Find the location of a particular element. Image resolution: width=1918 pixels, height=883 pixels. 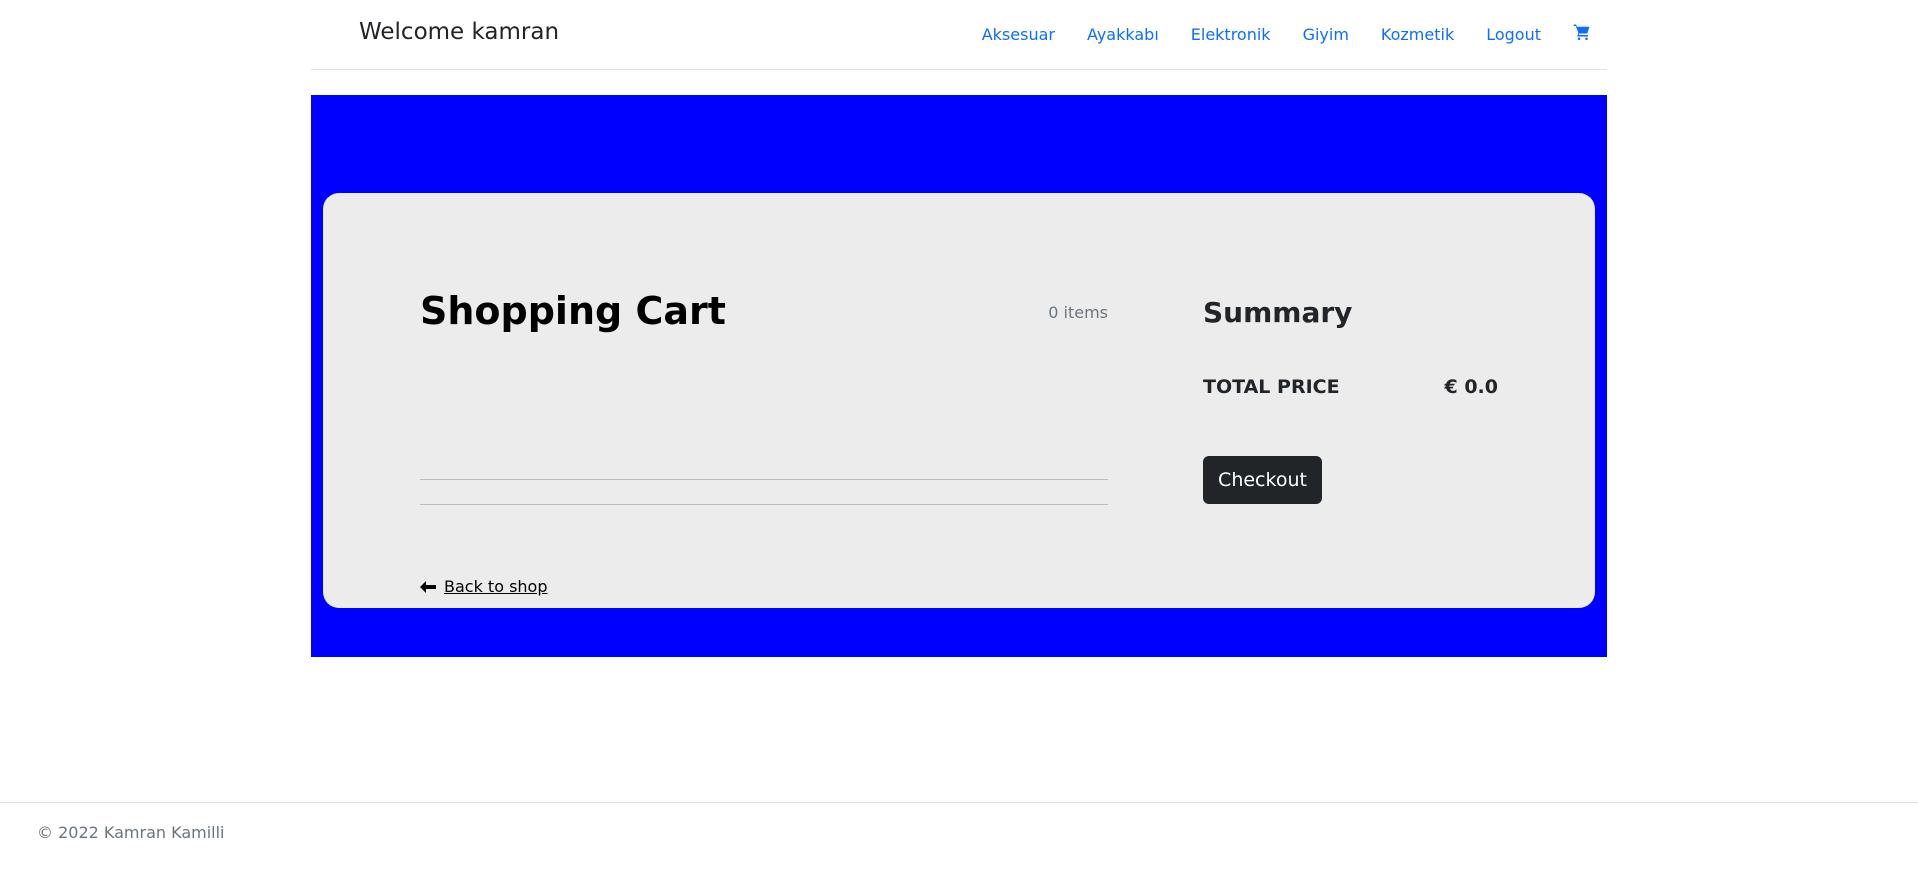

copyright-text: © 2022 Kamran Kamilli is located at coordinates (131, 832).